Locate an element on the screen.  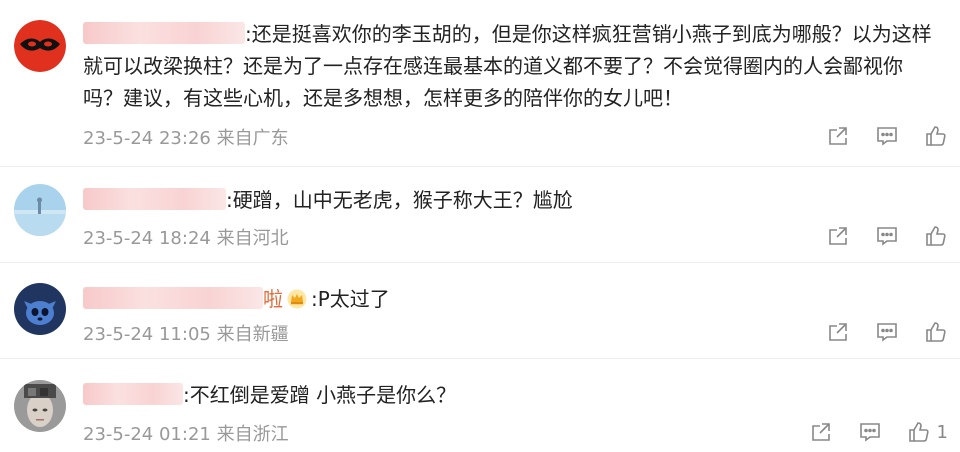
comment-meta: 23-5-24 11:05 来自新疆 is located at coordinates (186, 334).